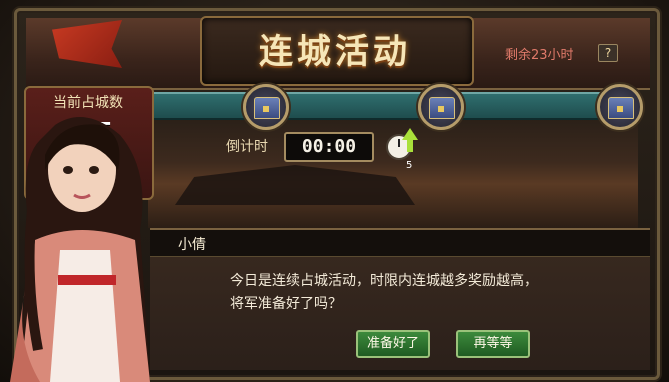 This screenshot has height=382, width=669. What do you see at coordinates (415, 293) in the screenshot?
I see `dialog-message: 今日是连续占城活动，时限内连城越多奖励越高， 将军准备好了吗？` at bounding box center [415, 293].